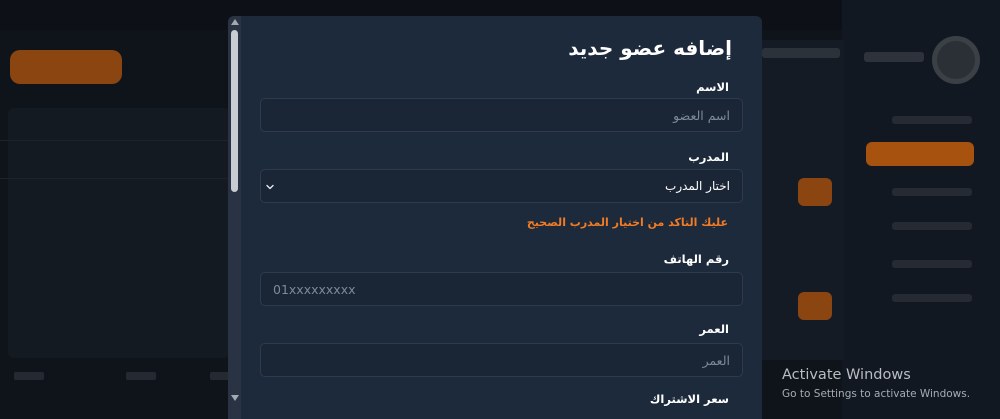 The height and width of the screenshot is (419, 1000). What do you see at coordinates (627, 222) in the screenshot?
I see `coach-error-message: عليك التاكد من اختيار المدرب الصحيح` at bounding box center [627, 222].